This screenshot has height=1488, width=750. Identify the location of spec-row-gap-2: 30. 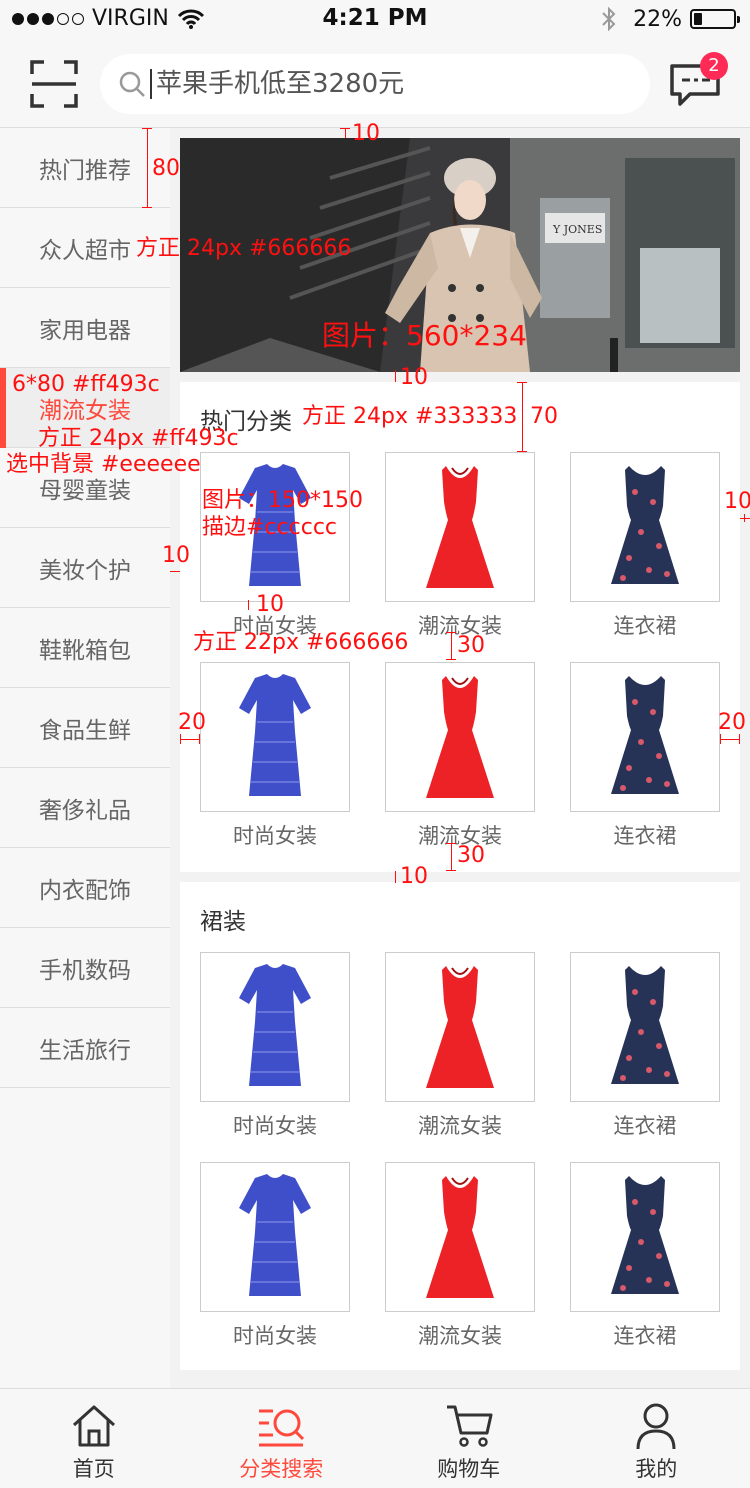
(471, 855).